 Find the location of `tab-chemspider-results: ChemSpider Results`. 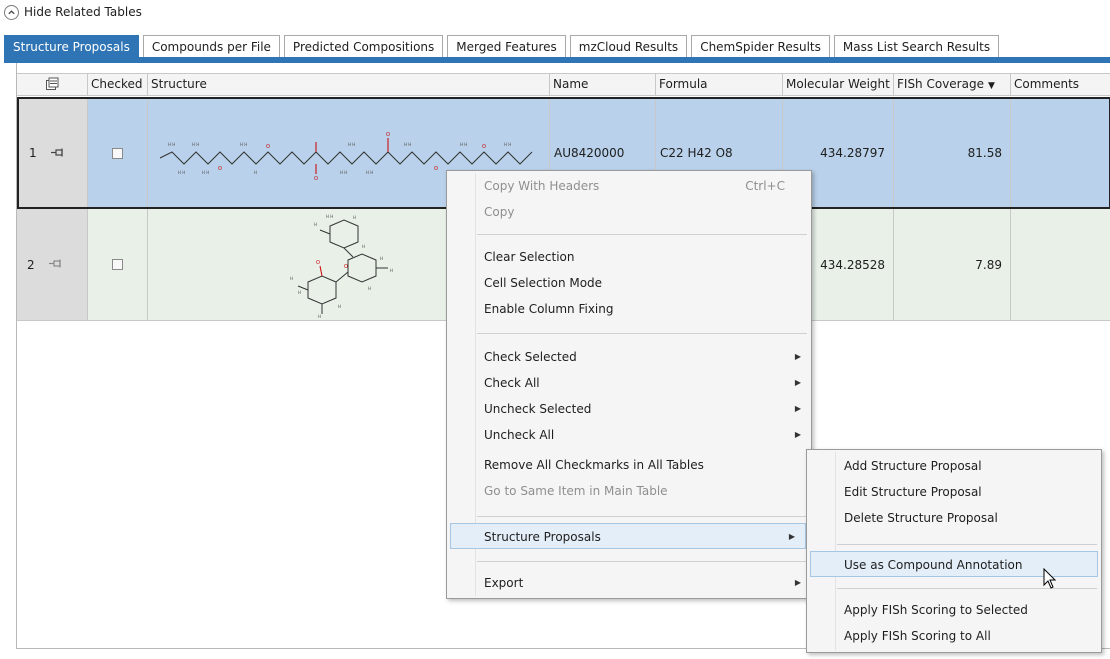

tab-chemspider-results: ChemSpider Results is located at coordinates (760, 46).